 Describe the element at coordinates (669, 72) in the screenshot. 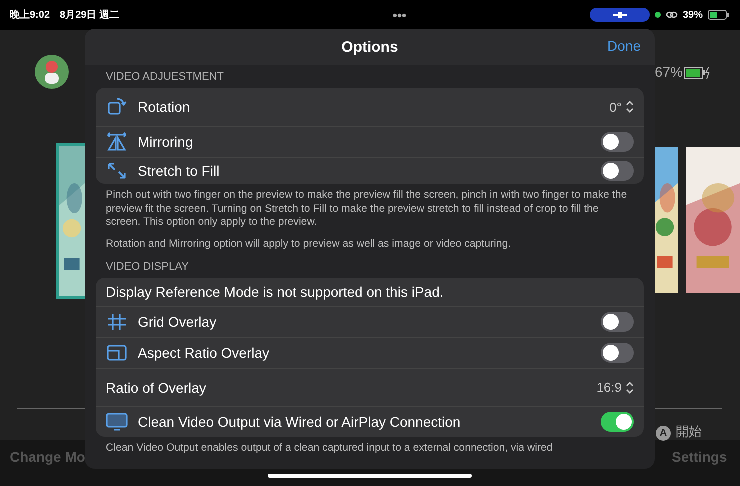

I see `controller-battery-text: 67%` at that location.